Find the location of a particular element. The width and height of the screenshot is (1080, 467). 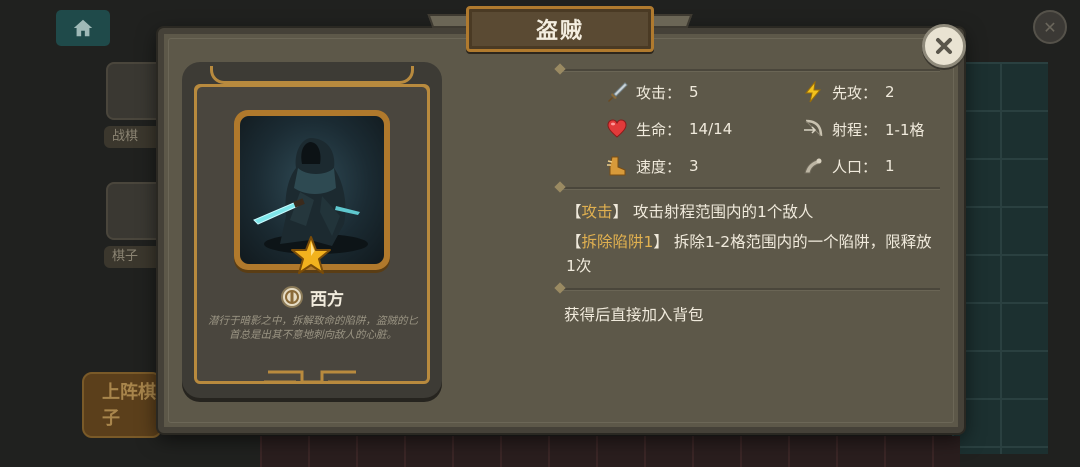

ability-tag-attack: 攻击 is located at coordinates (597, 212).